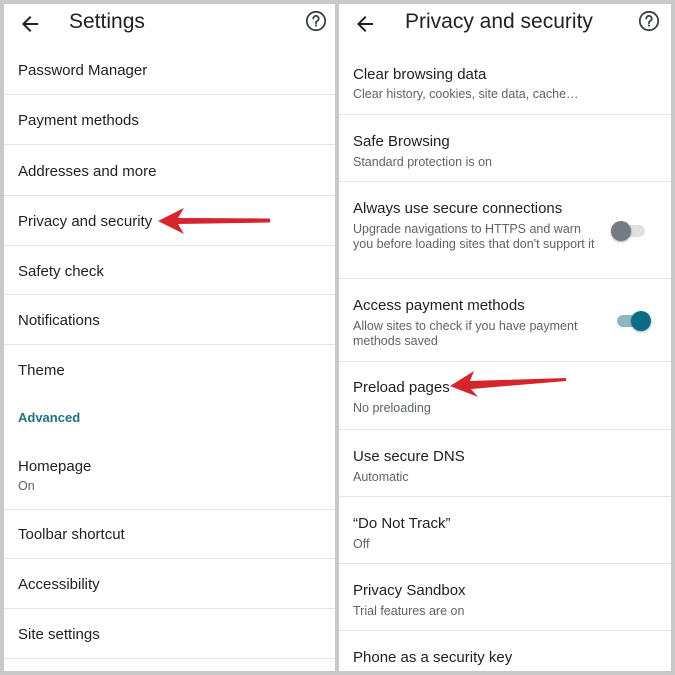  I want to click on privacy-app-bar: Privacy and security, so click(505, 25).